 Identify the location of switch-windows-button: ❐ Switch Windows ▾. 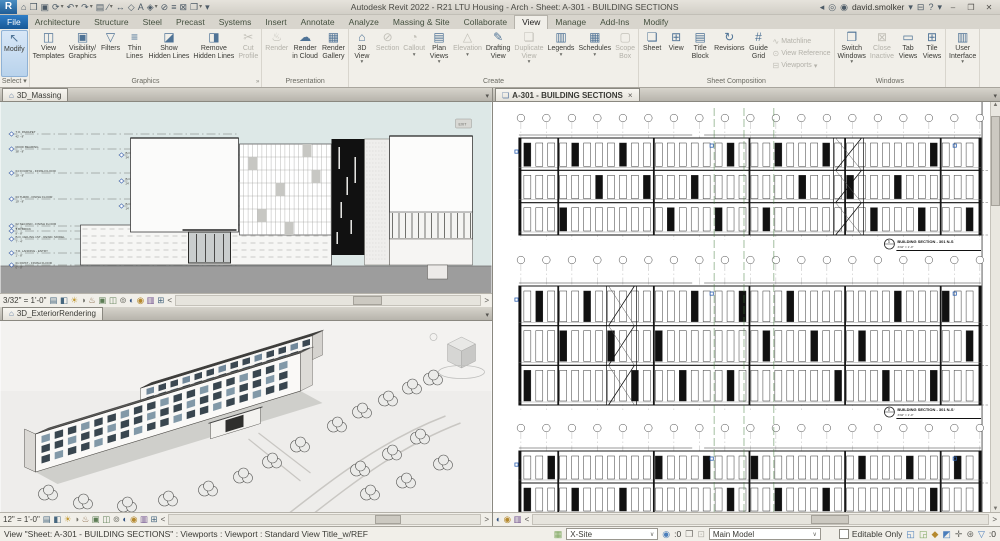
(852, 53).